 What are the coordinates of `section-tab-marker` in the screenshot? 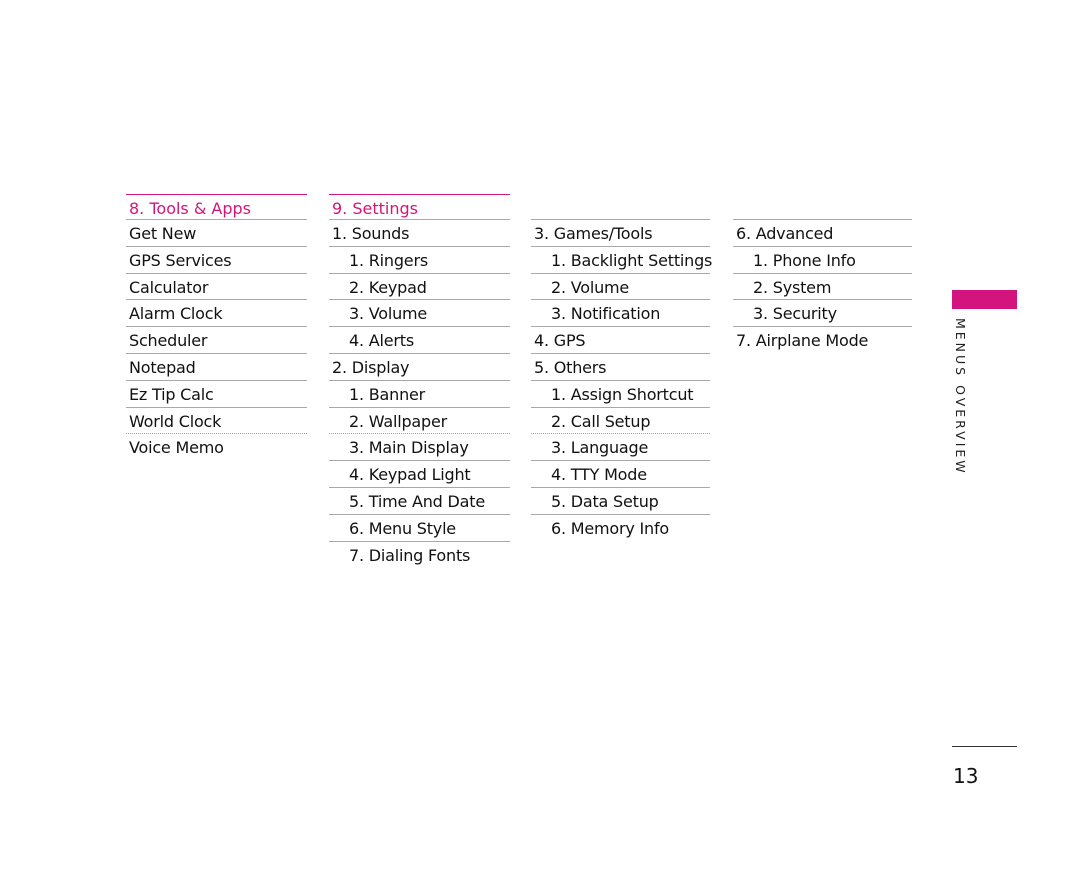 It's located at (984, 299).